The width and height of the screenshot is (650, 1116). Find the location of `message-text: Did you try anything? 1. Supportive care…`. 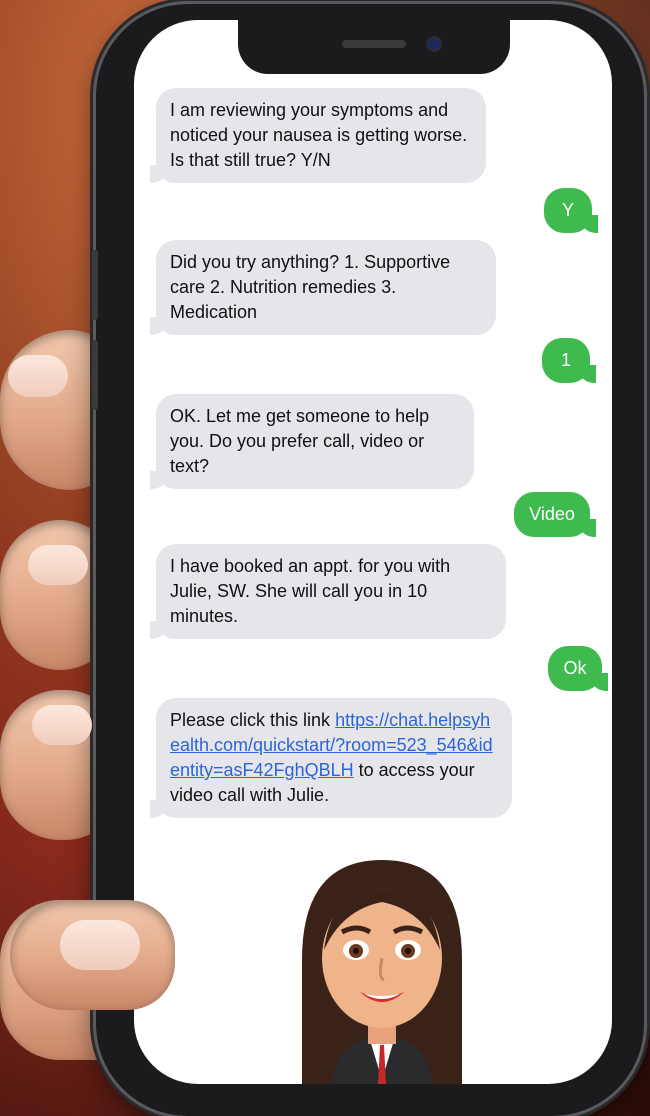

message-text: Did you try anything? 1. Supportive care… is located at coordinates (310, 287).